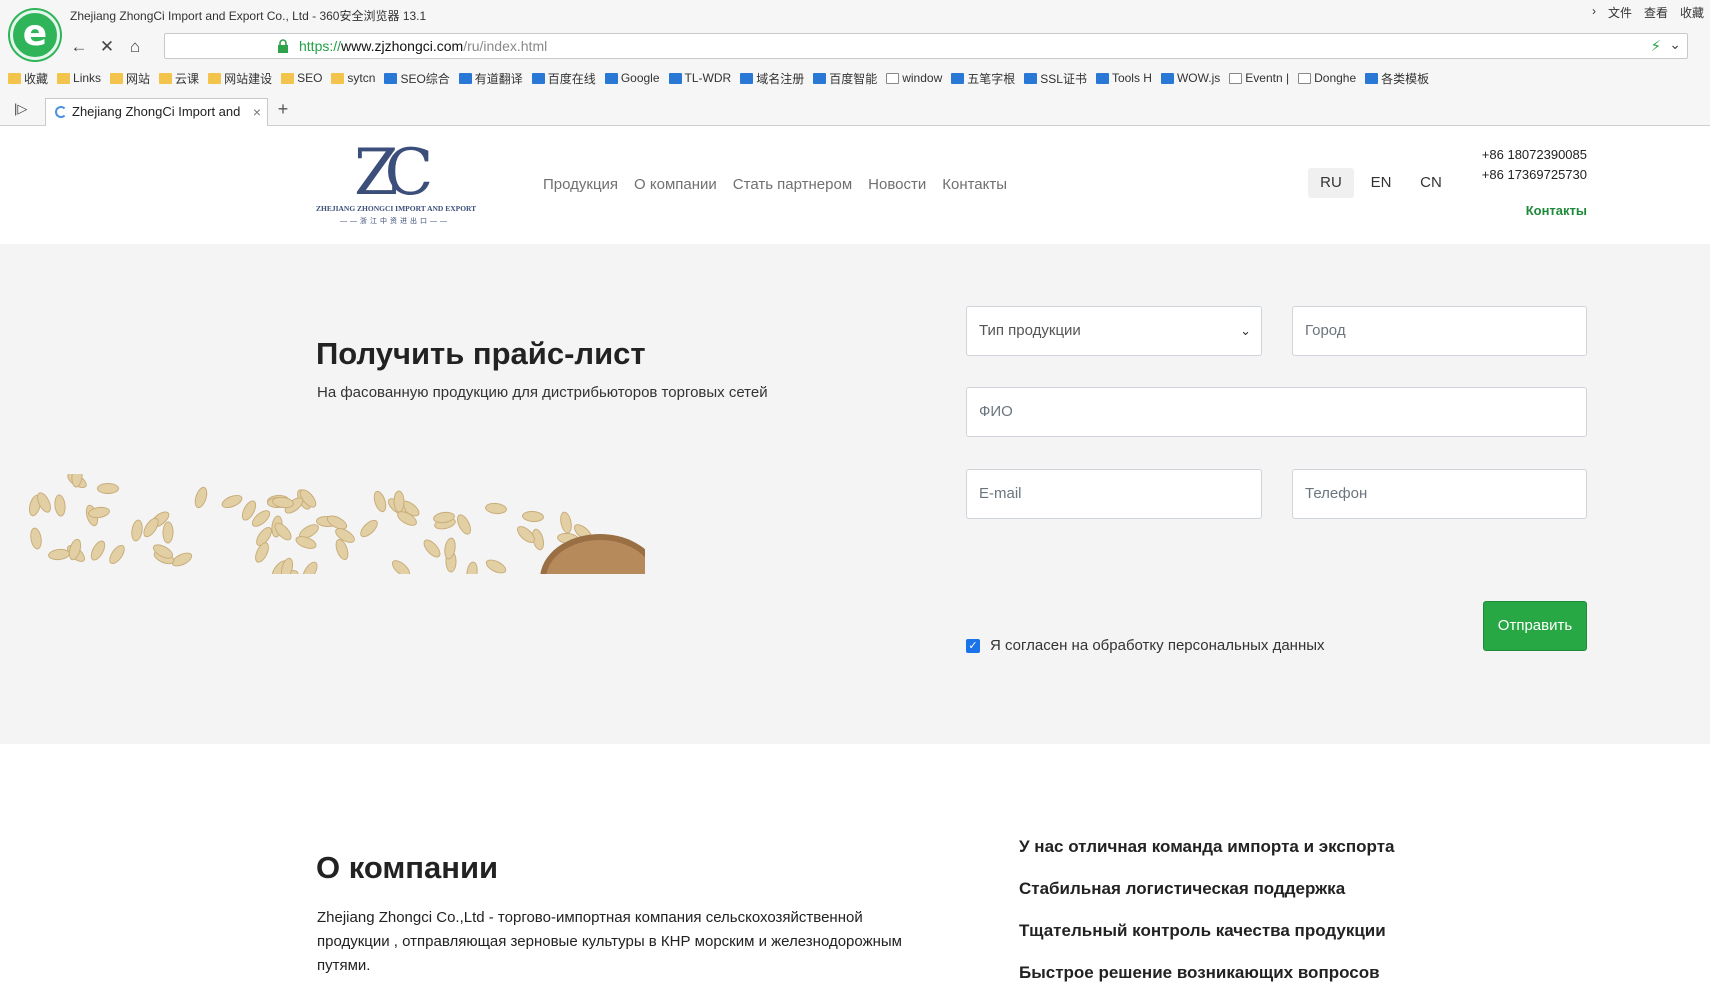 This screenshot has height=1003, width=1710. I want to click on bookmark-label: 收藏, so click(36, 78).